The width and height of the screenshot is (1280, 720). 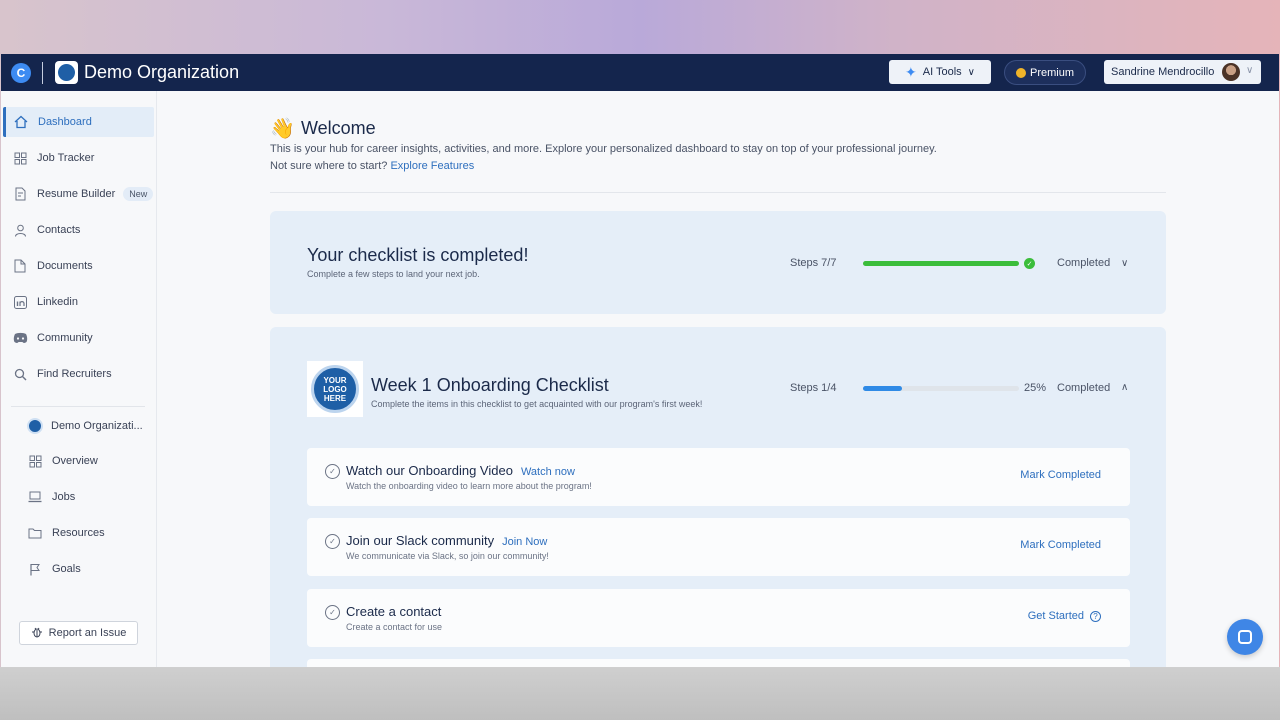 I want to click on sidebar-item-find-recruiters: Find Recruiters, so click(x=78, y=374).